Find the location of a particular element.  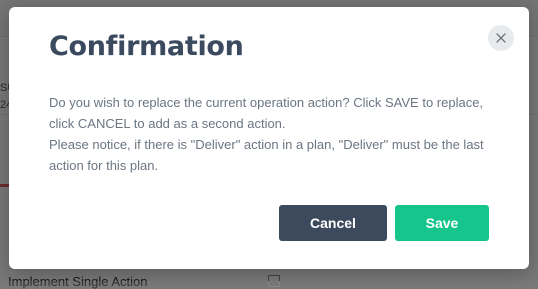

save-button: Save is located at coordinates (442, 223).